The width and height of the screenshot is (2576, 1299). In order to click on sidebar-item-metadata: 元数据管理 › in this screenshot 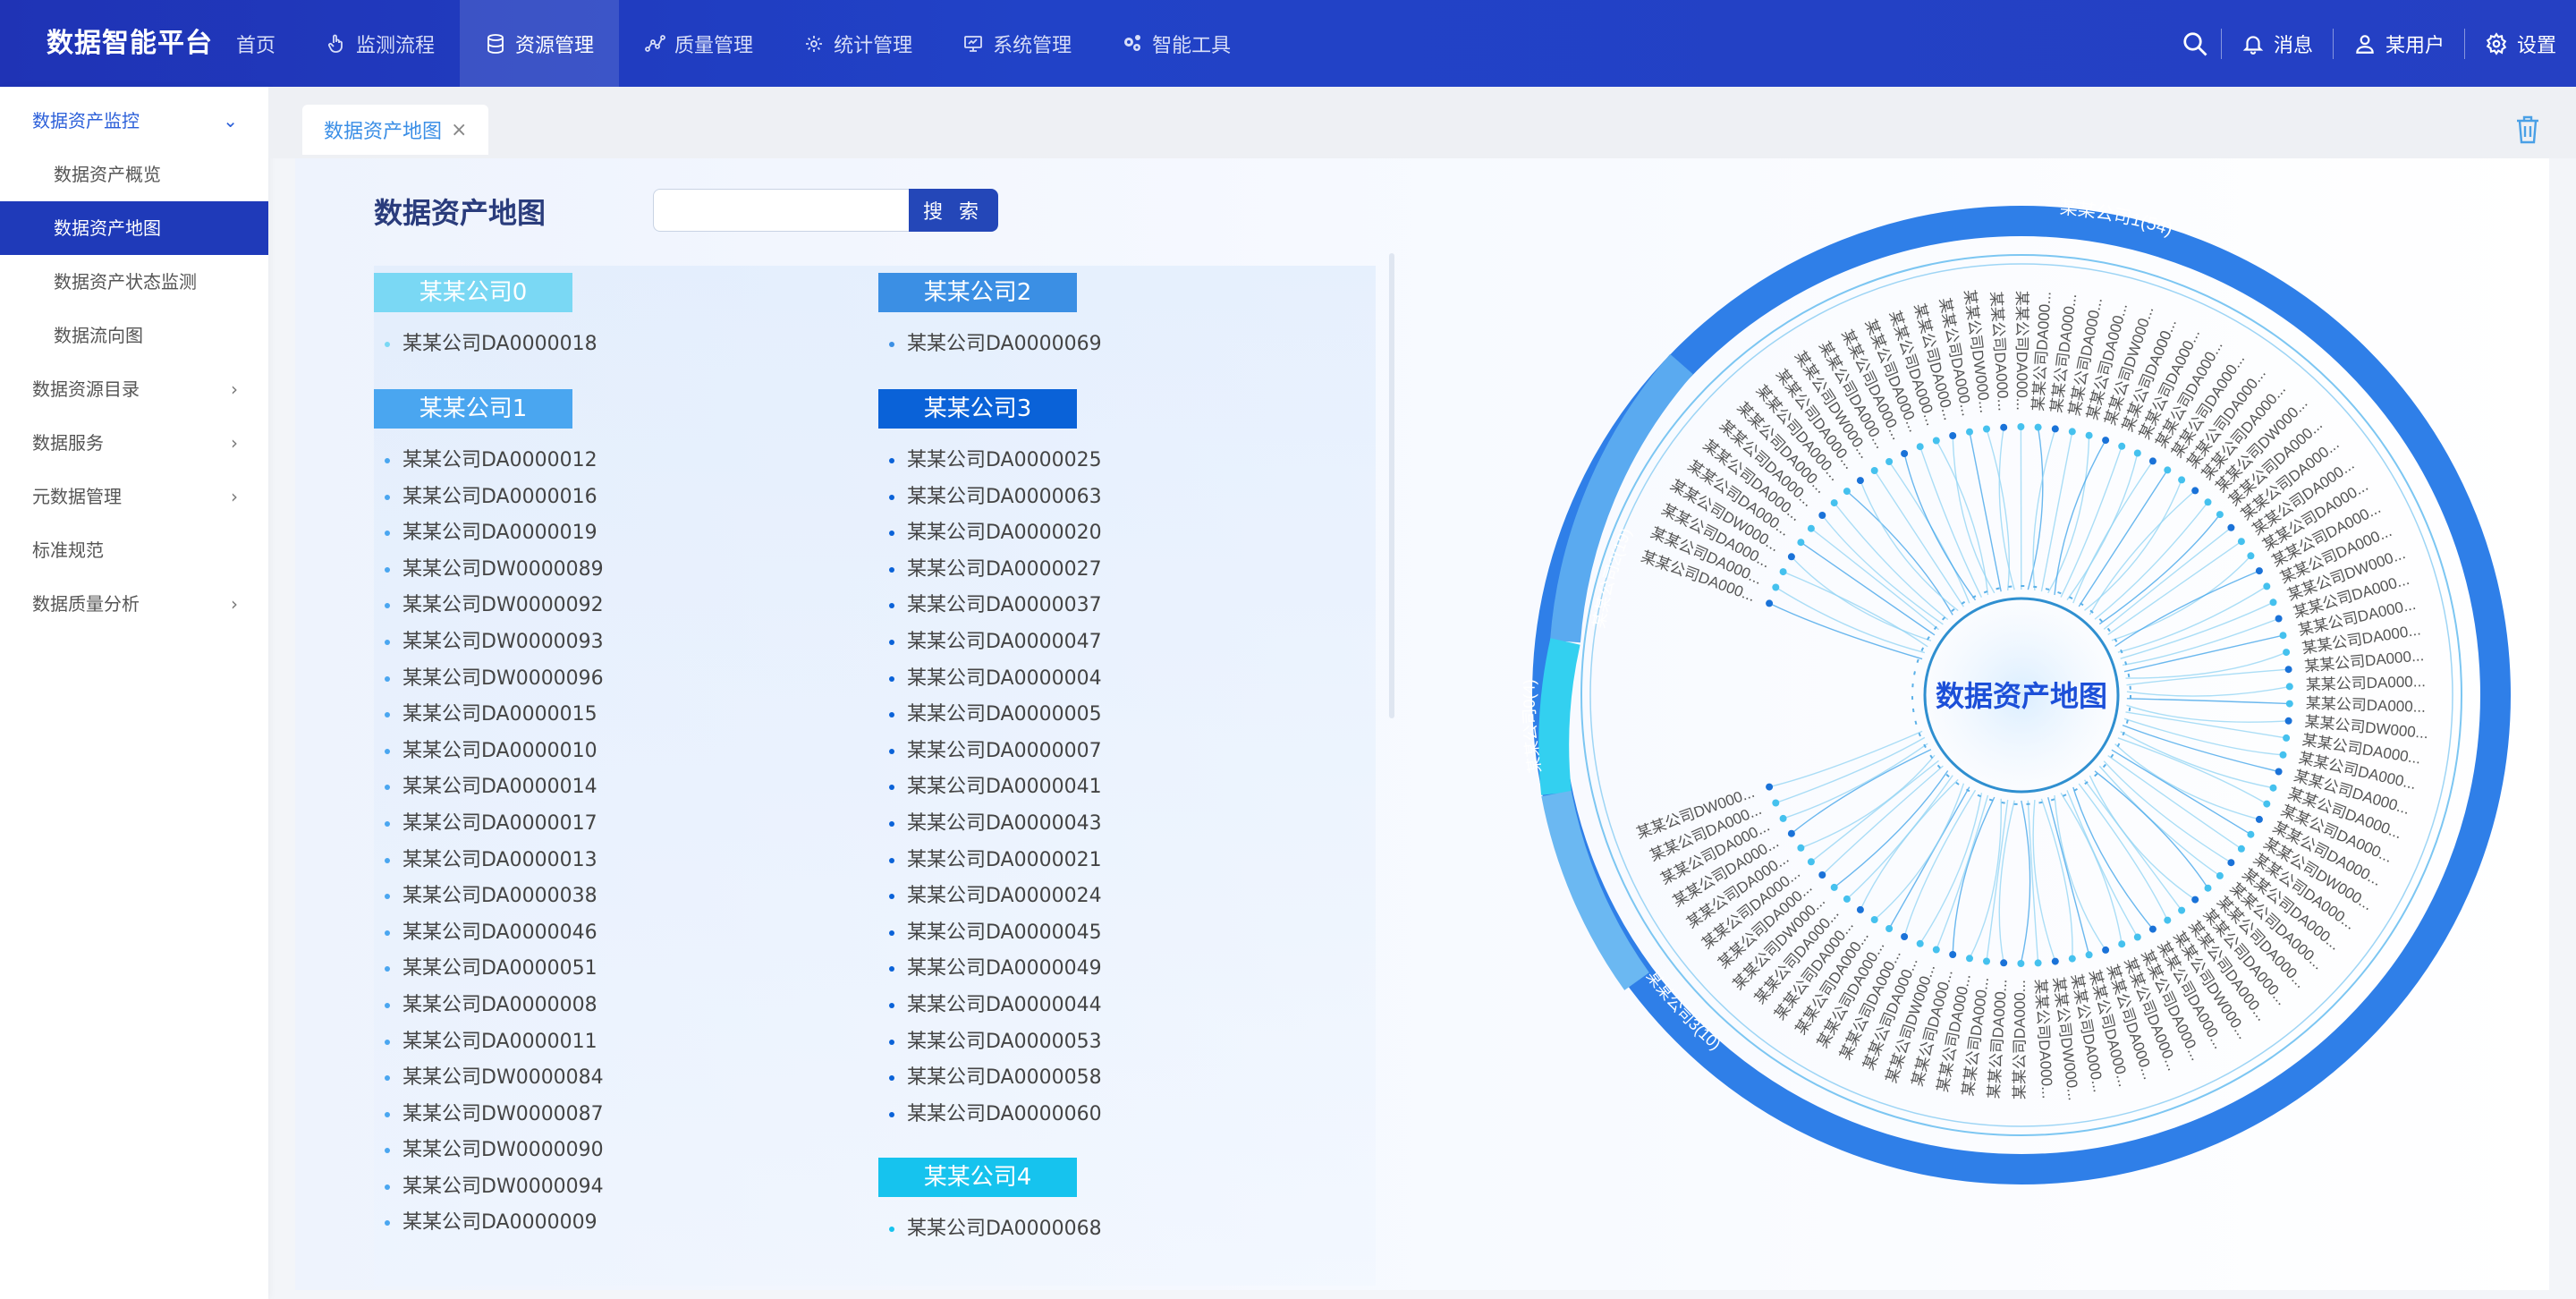, I will do `click(134, 496)`.